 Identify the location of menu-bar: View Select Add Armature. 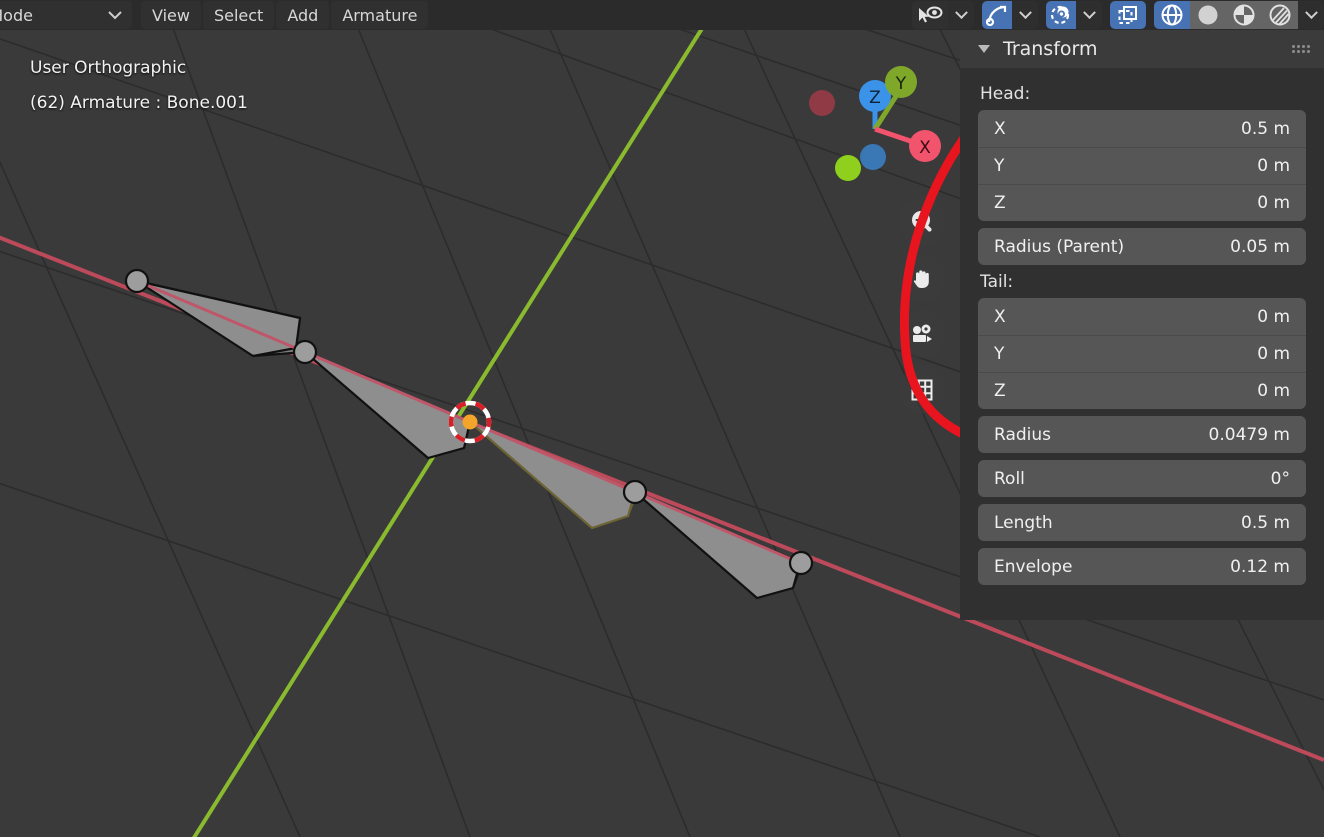
(285, 15).